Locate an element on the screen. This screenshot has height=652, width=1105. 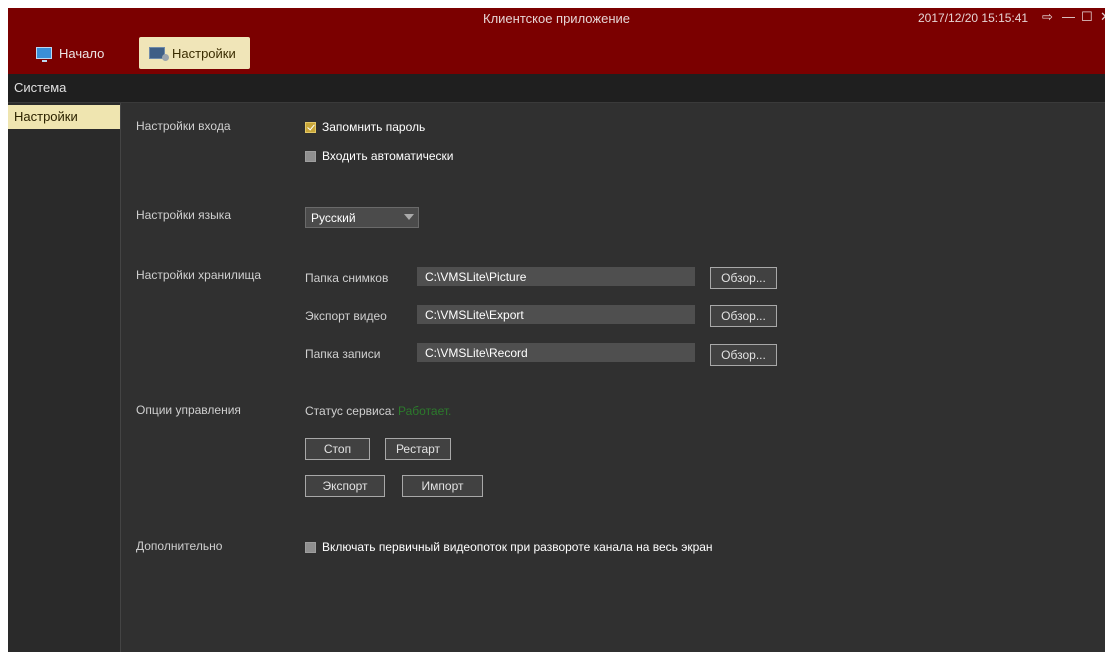
close-icon: ✕ is located at coordinates (1102, 17).